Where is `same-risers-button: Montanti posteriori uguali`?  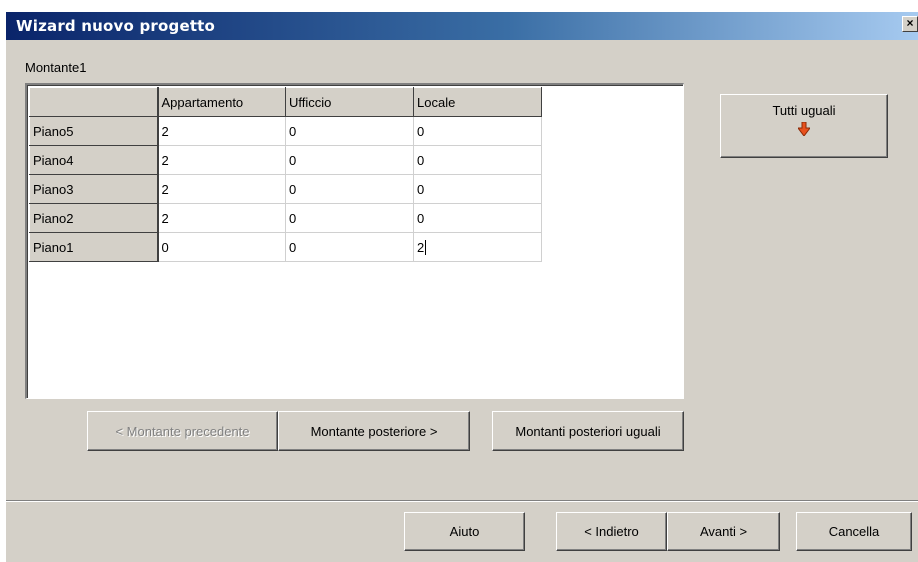 same-risers-button: Montanti posteriori uguali is located at coordinates (588, 431).